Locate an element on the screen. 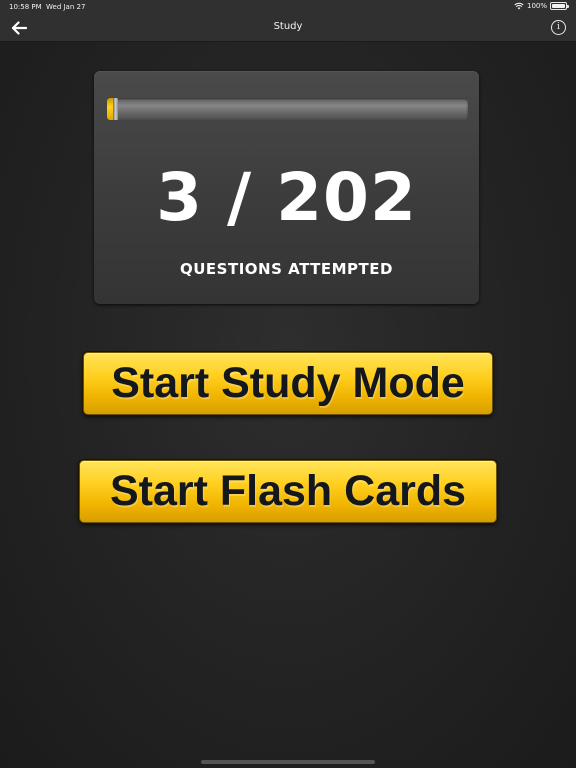 This screenshot has height=768, width=576. questions-caption: QUESTIONS ATTEMPTED is located at coordinates (286, 269).